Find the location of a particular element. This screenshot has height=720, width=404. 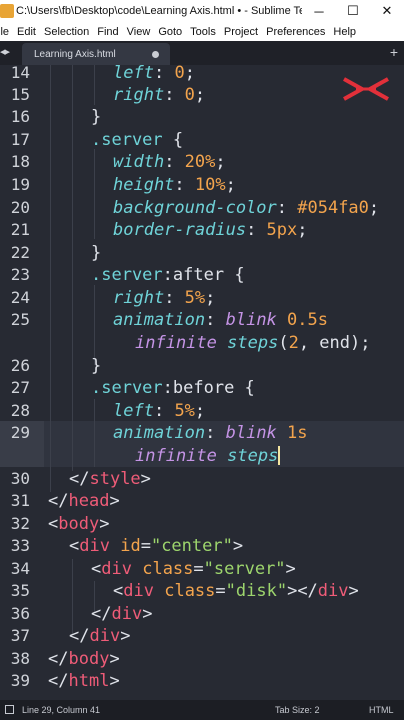

text-caret is located at coordinates (279, 455).